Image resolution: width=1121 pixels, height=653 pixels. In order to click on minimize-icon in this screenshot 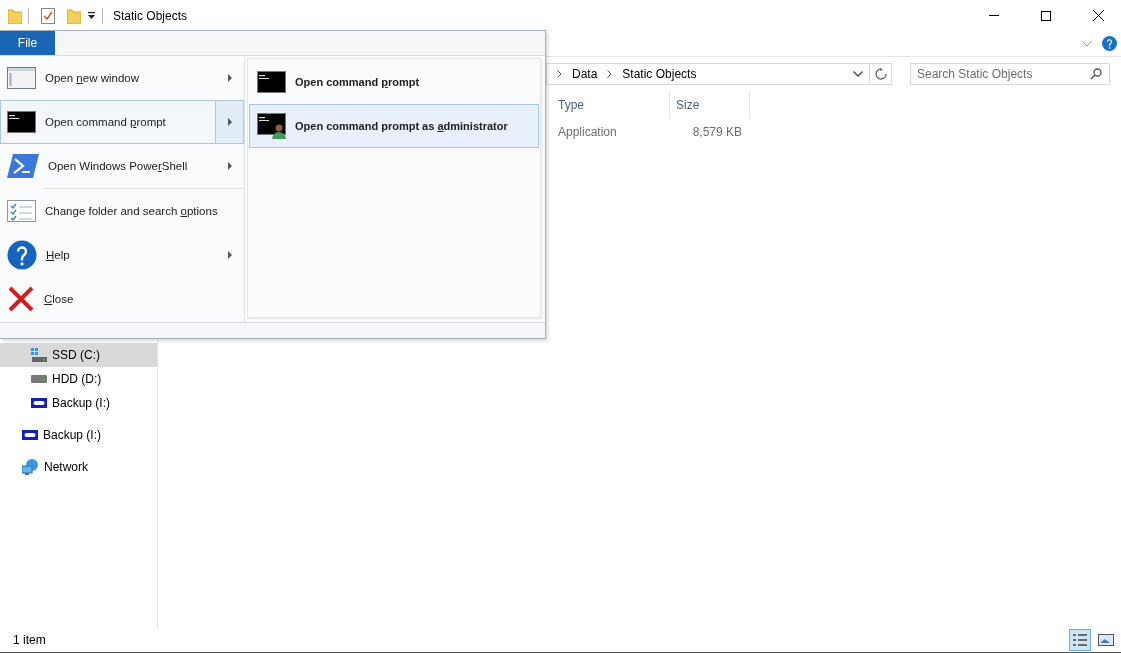, I will do `click(994, 15)`.